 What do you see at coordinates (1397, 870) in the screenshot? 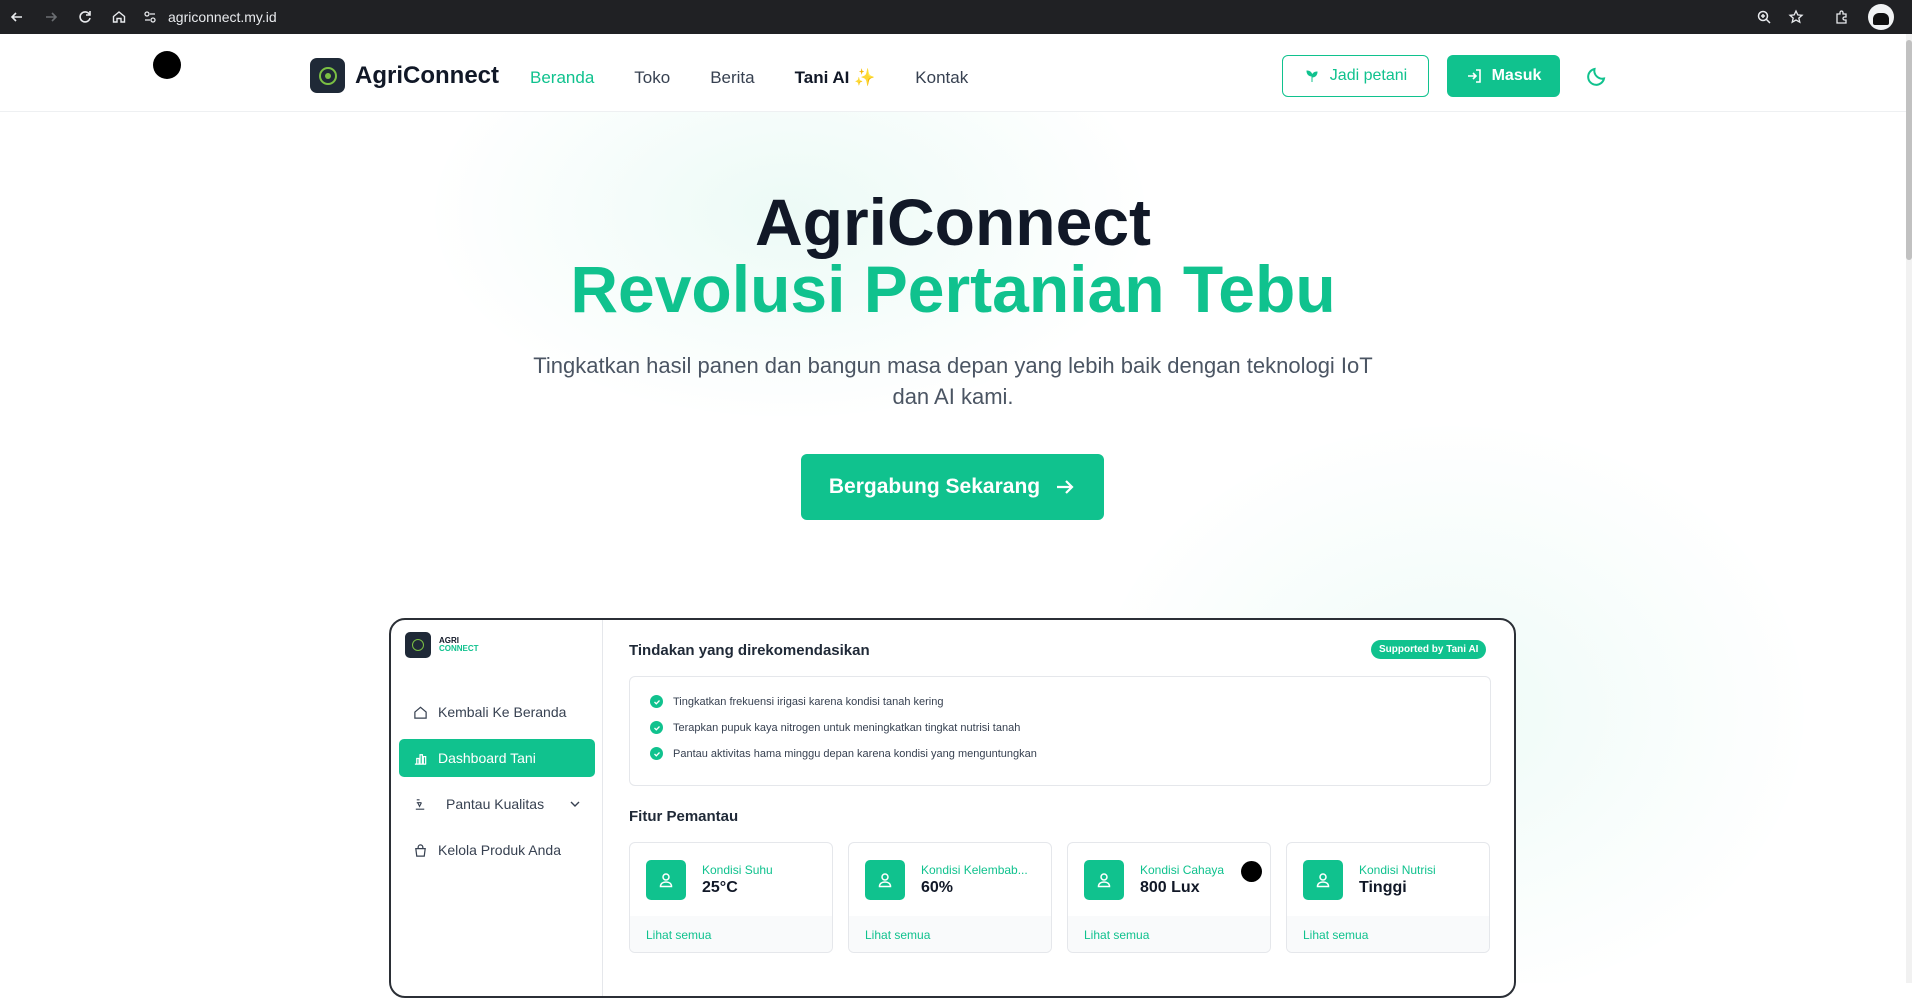
I see `card-label: Kondisi Nutrisi` at bounding box center [1397, 870].